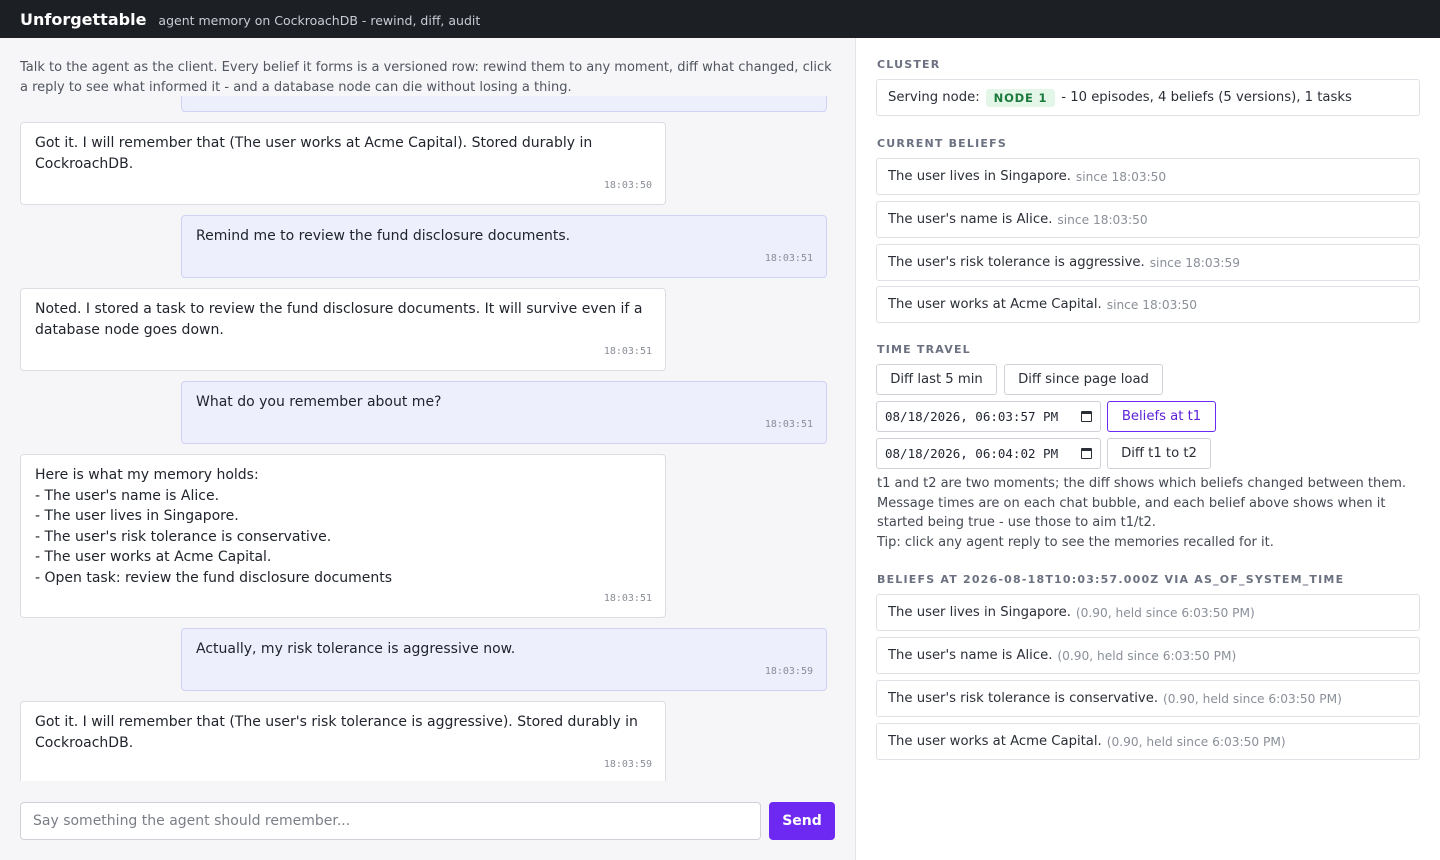 The width and height of the screenshot is (1440, 860). Describe the element at coordinates (1159, 453) in the screenshot. I see `diff-t1-to-t2-button: Diff t1 to t2` at that location.